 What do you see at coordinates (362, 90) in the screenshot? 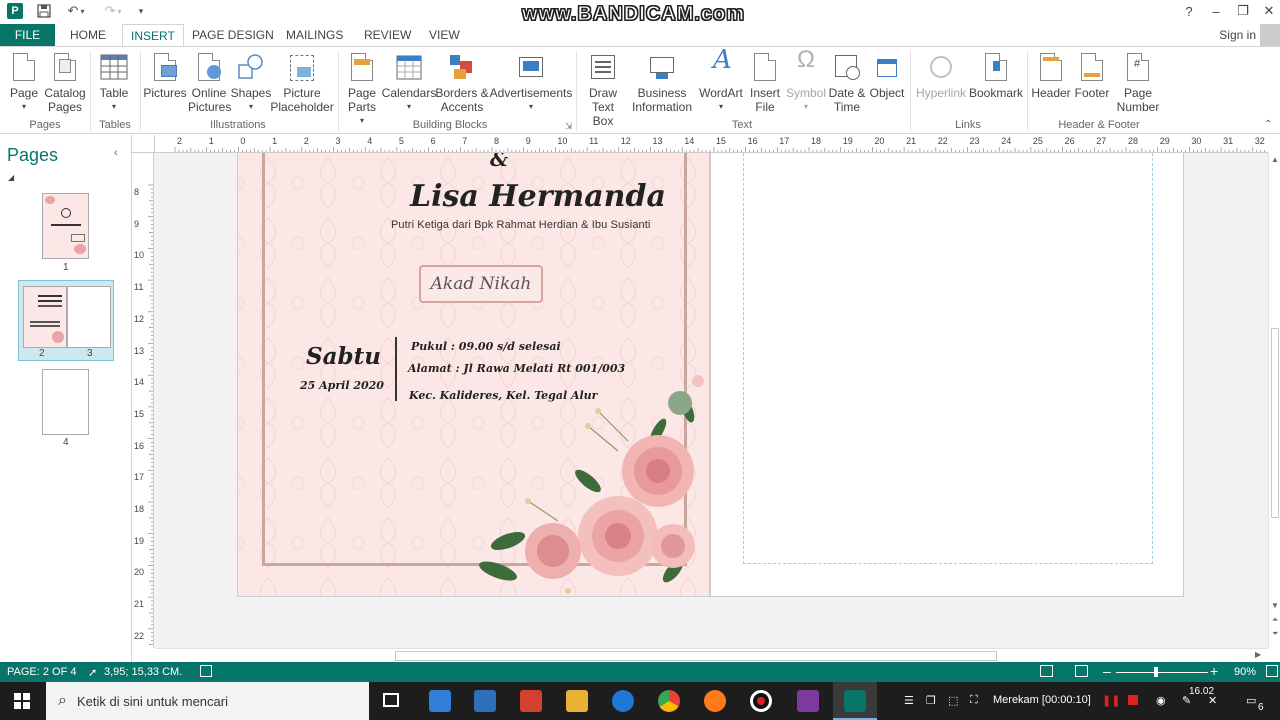
I see `page-parts-button: Page Parts ▾` at bounding box center [362, 90].